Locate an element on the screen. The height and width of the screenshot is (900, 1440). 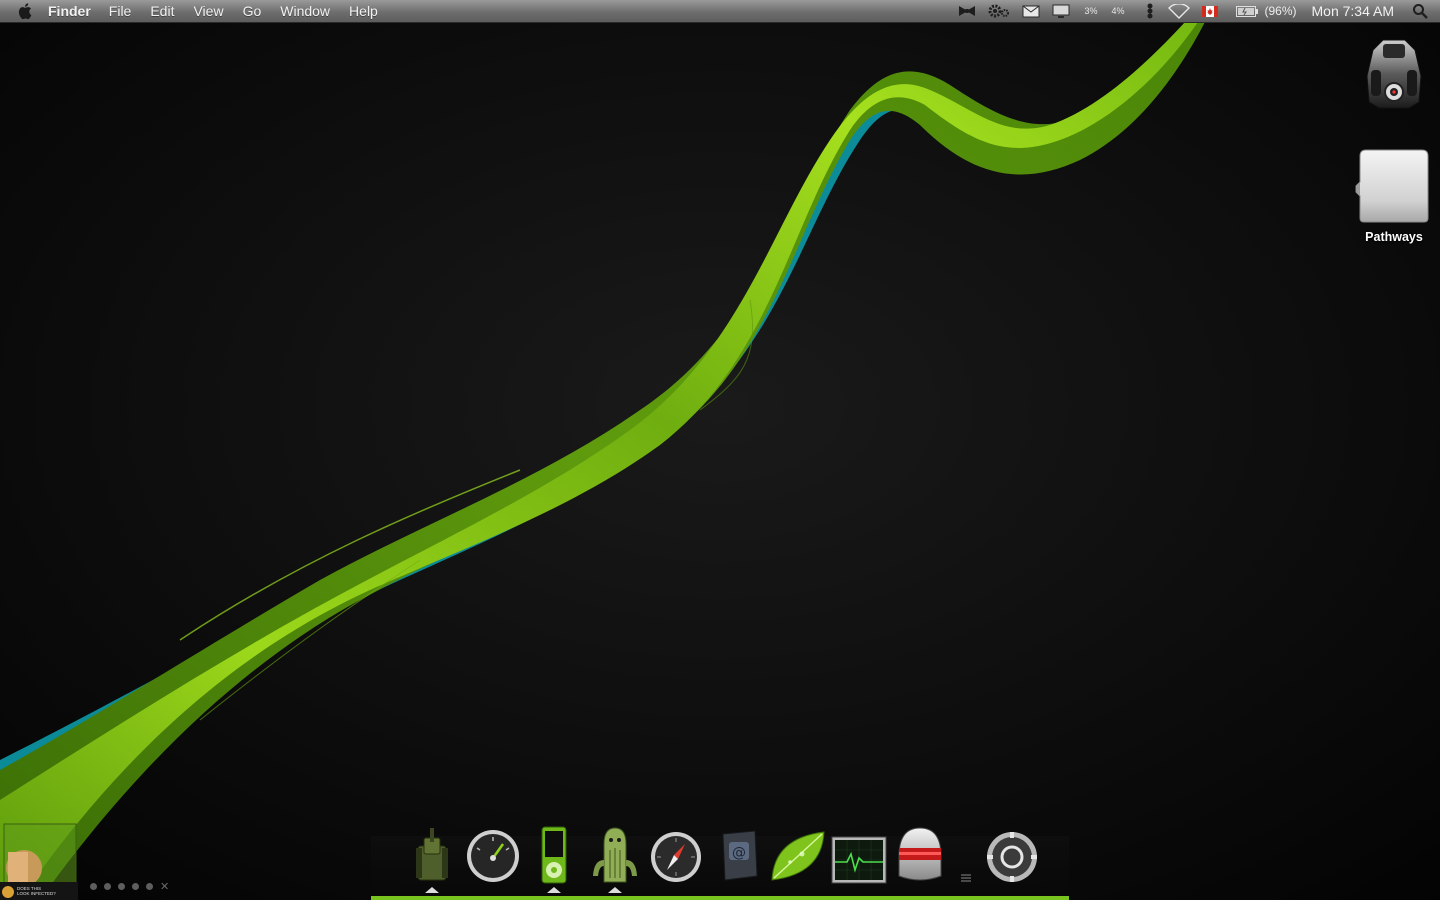
desktop-icon-batmobile is located at coordinates (1394, 73).